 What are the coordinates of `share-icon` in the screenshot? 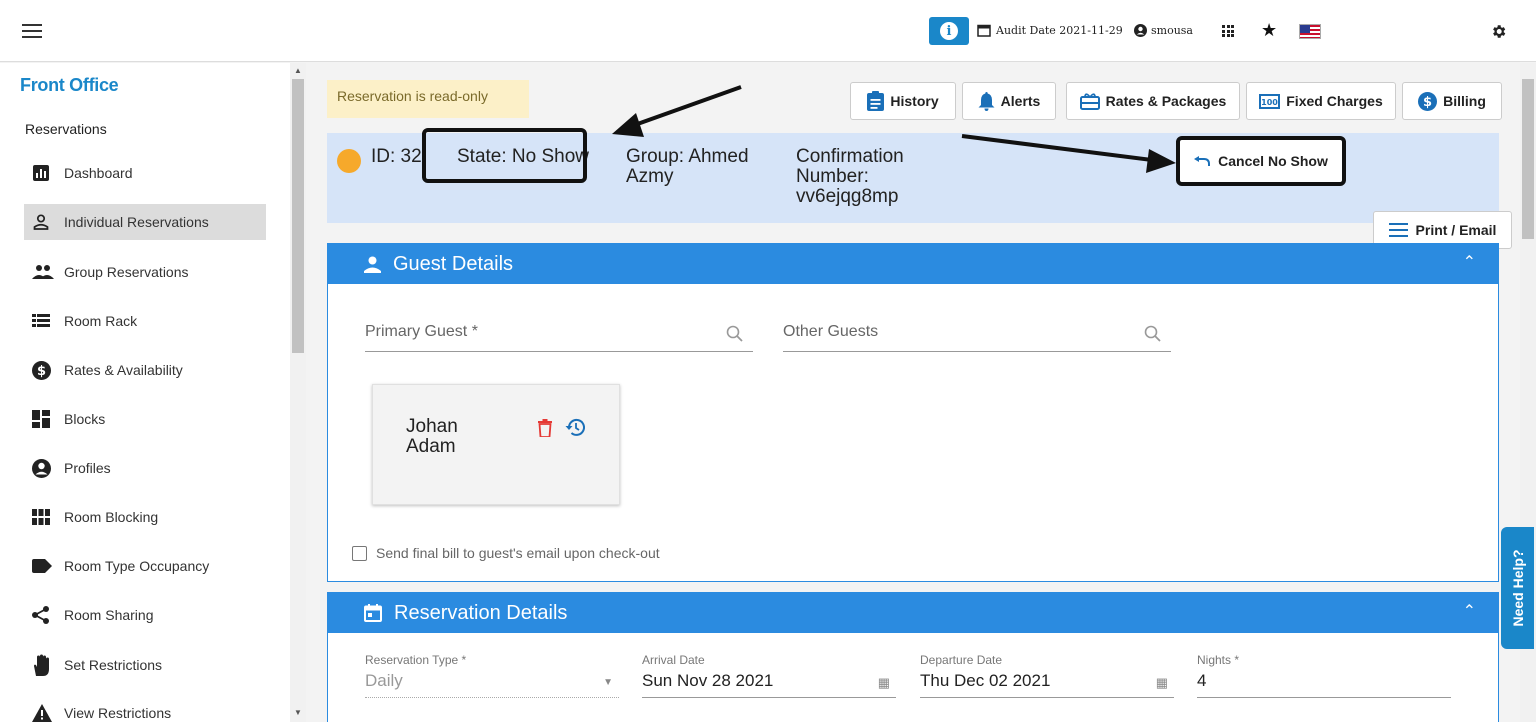 It's located at (44, 615).